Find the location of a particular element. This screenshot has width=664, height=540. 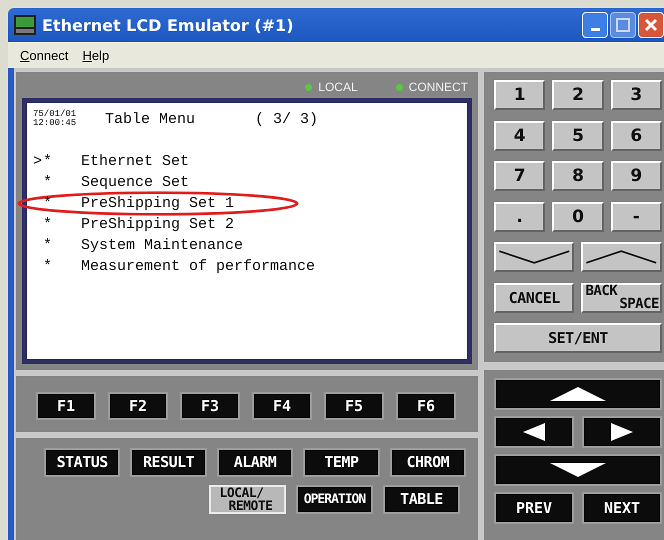

function-key: F2 is located at coordinates (138, 406).